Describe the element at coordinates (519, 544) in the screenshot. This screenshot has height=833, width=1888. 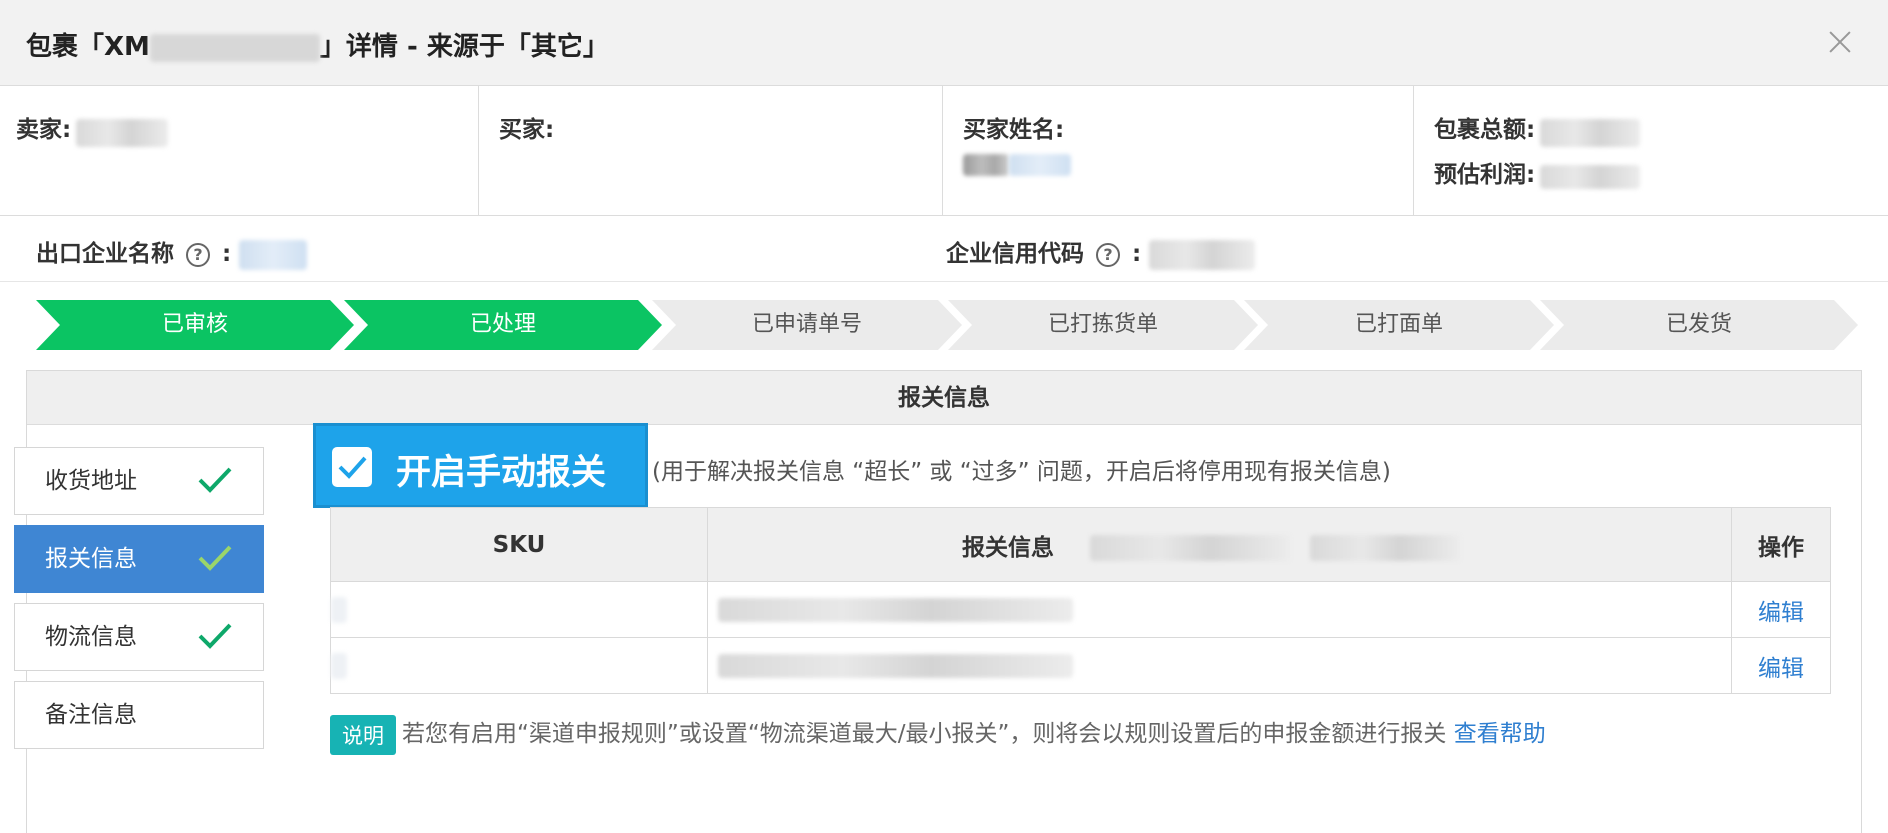
I see `column-header-sku: SKU` at that location.